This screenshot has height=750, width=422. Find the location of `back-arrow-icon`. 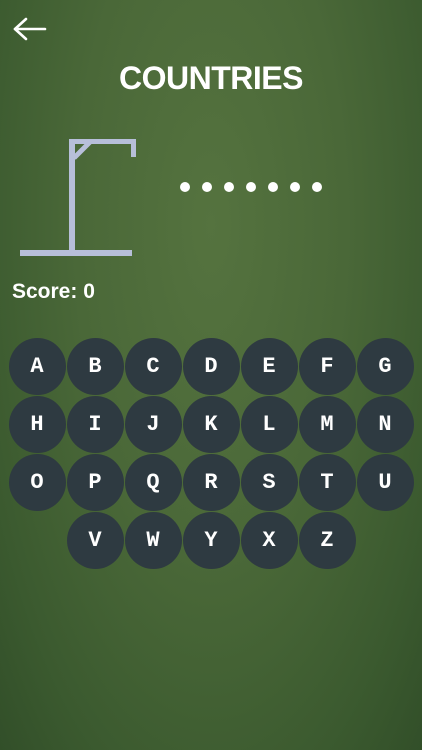

back-arrow-icon is located at coordinates (30, 29).